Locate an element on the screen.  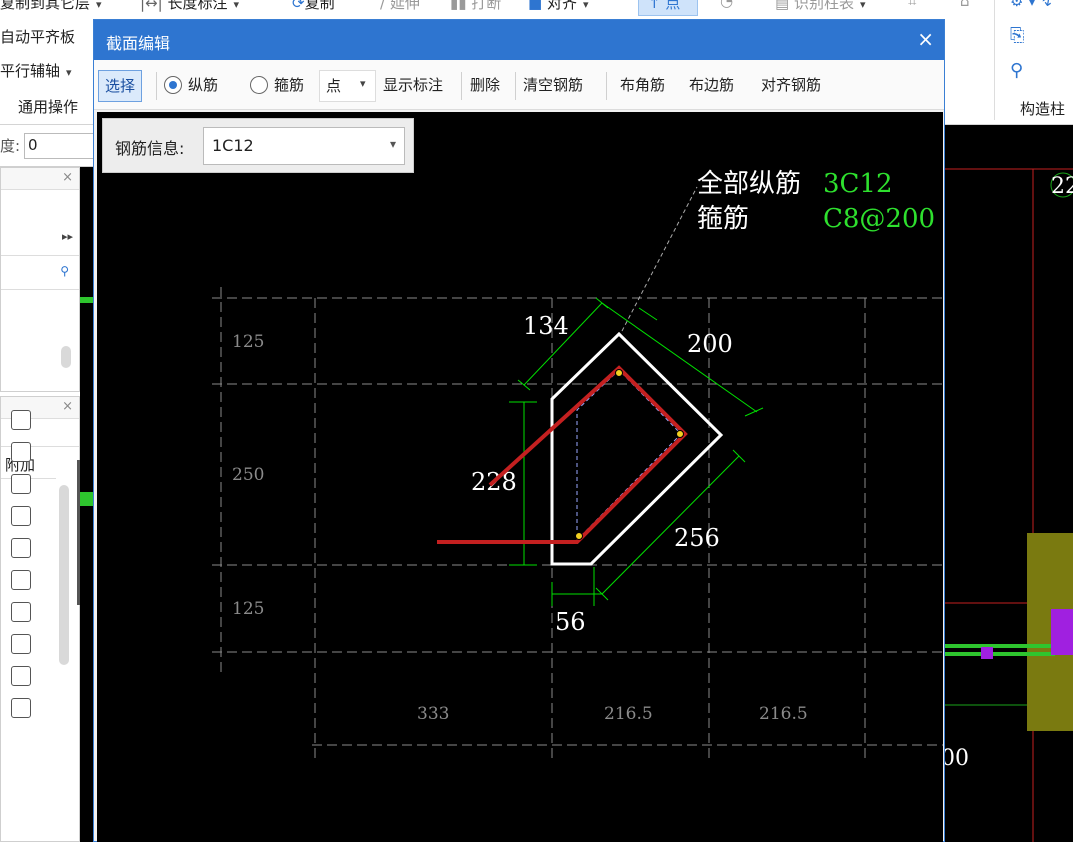
point-mode-value: 点 is located at coordinates (334, 86).